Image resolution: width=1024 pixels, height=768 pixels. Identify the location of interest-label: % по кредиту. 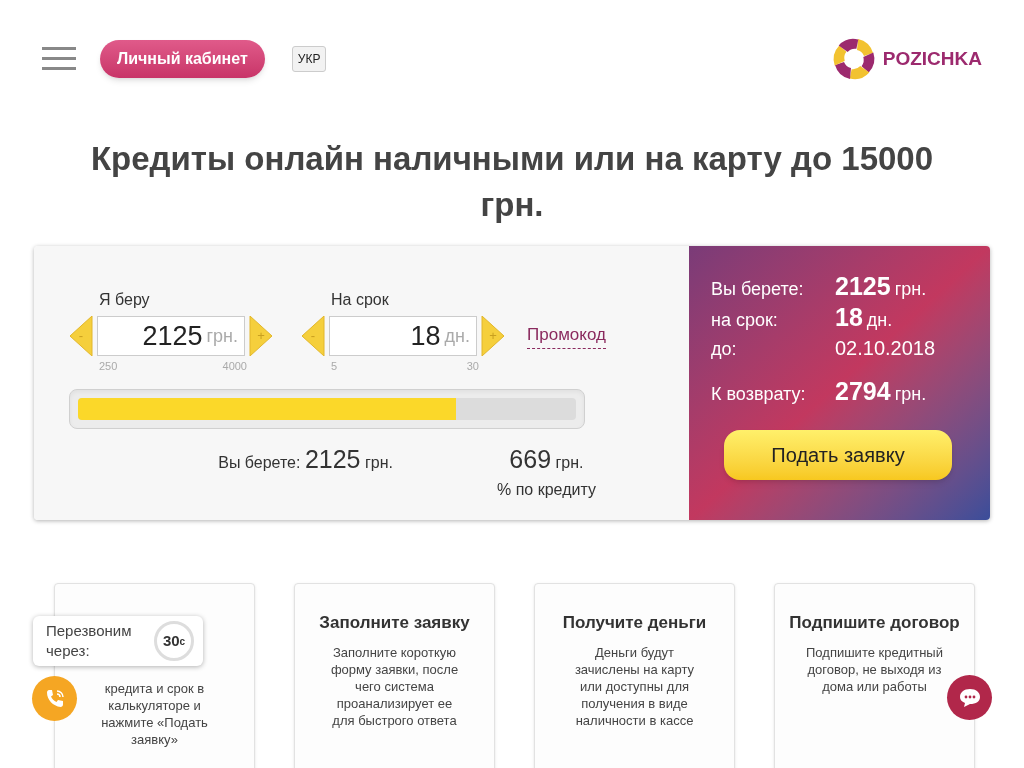
(546, 490).